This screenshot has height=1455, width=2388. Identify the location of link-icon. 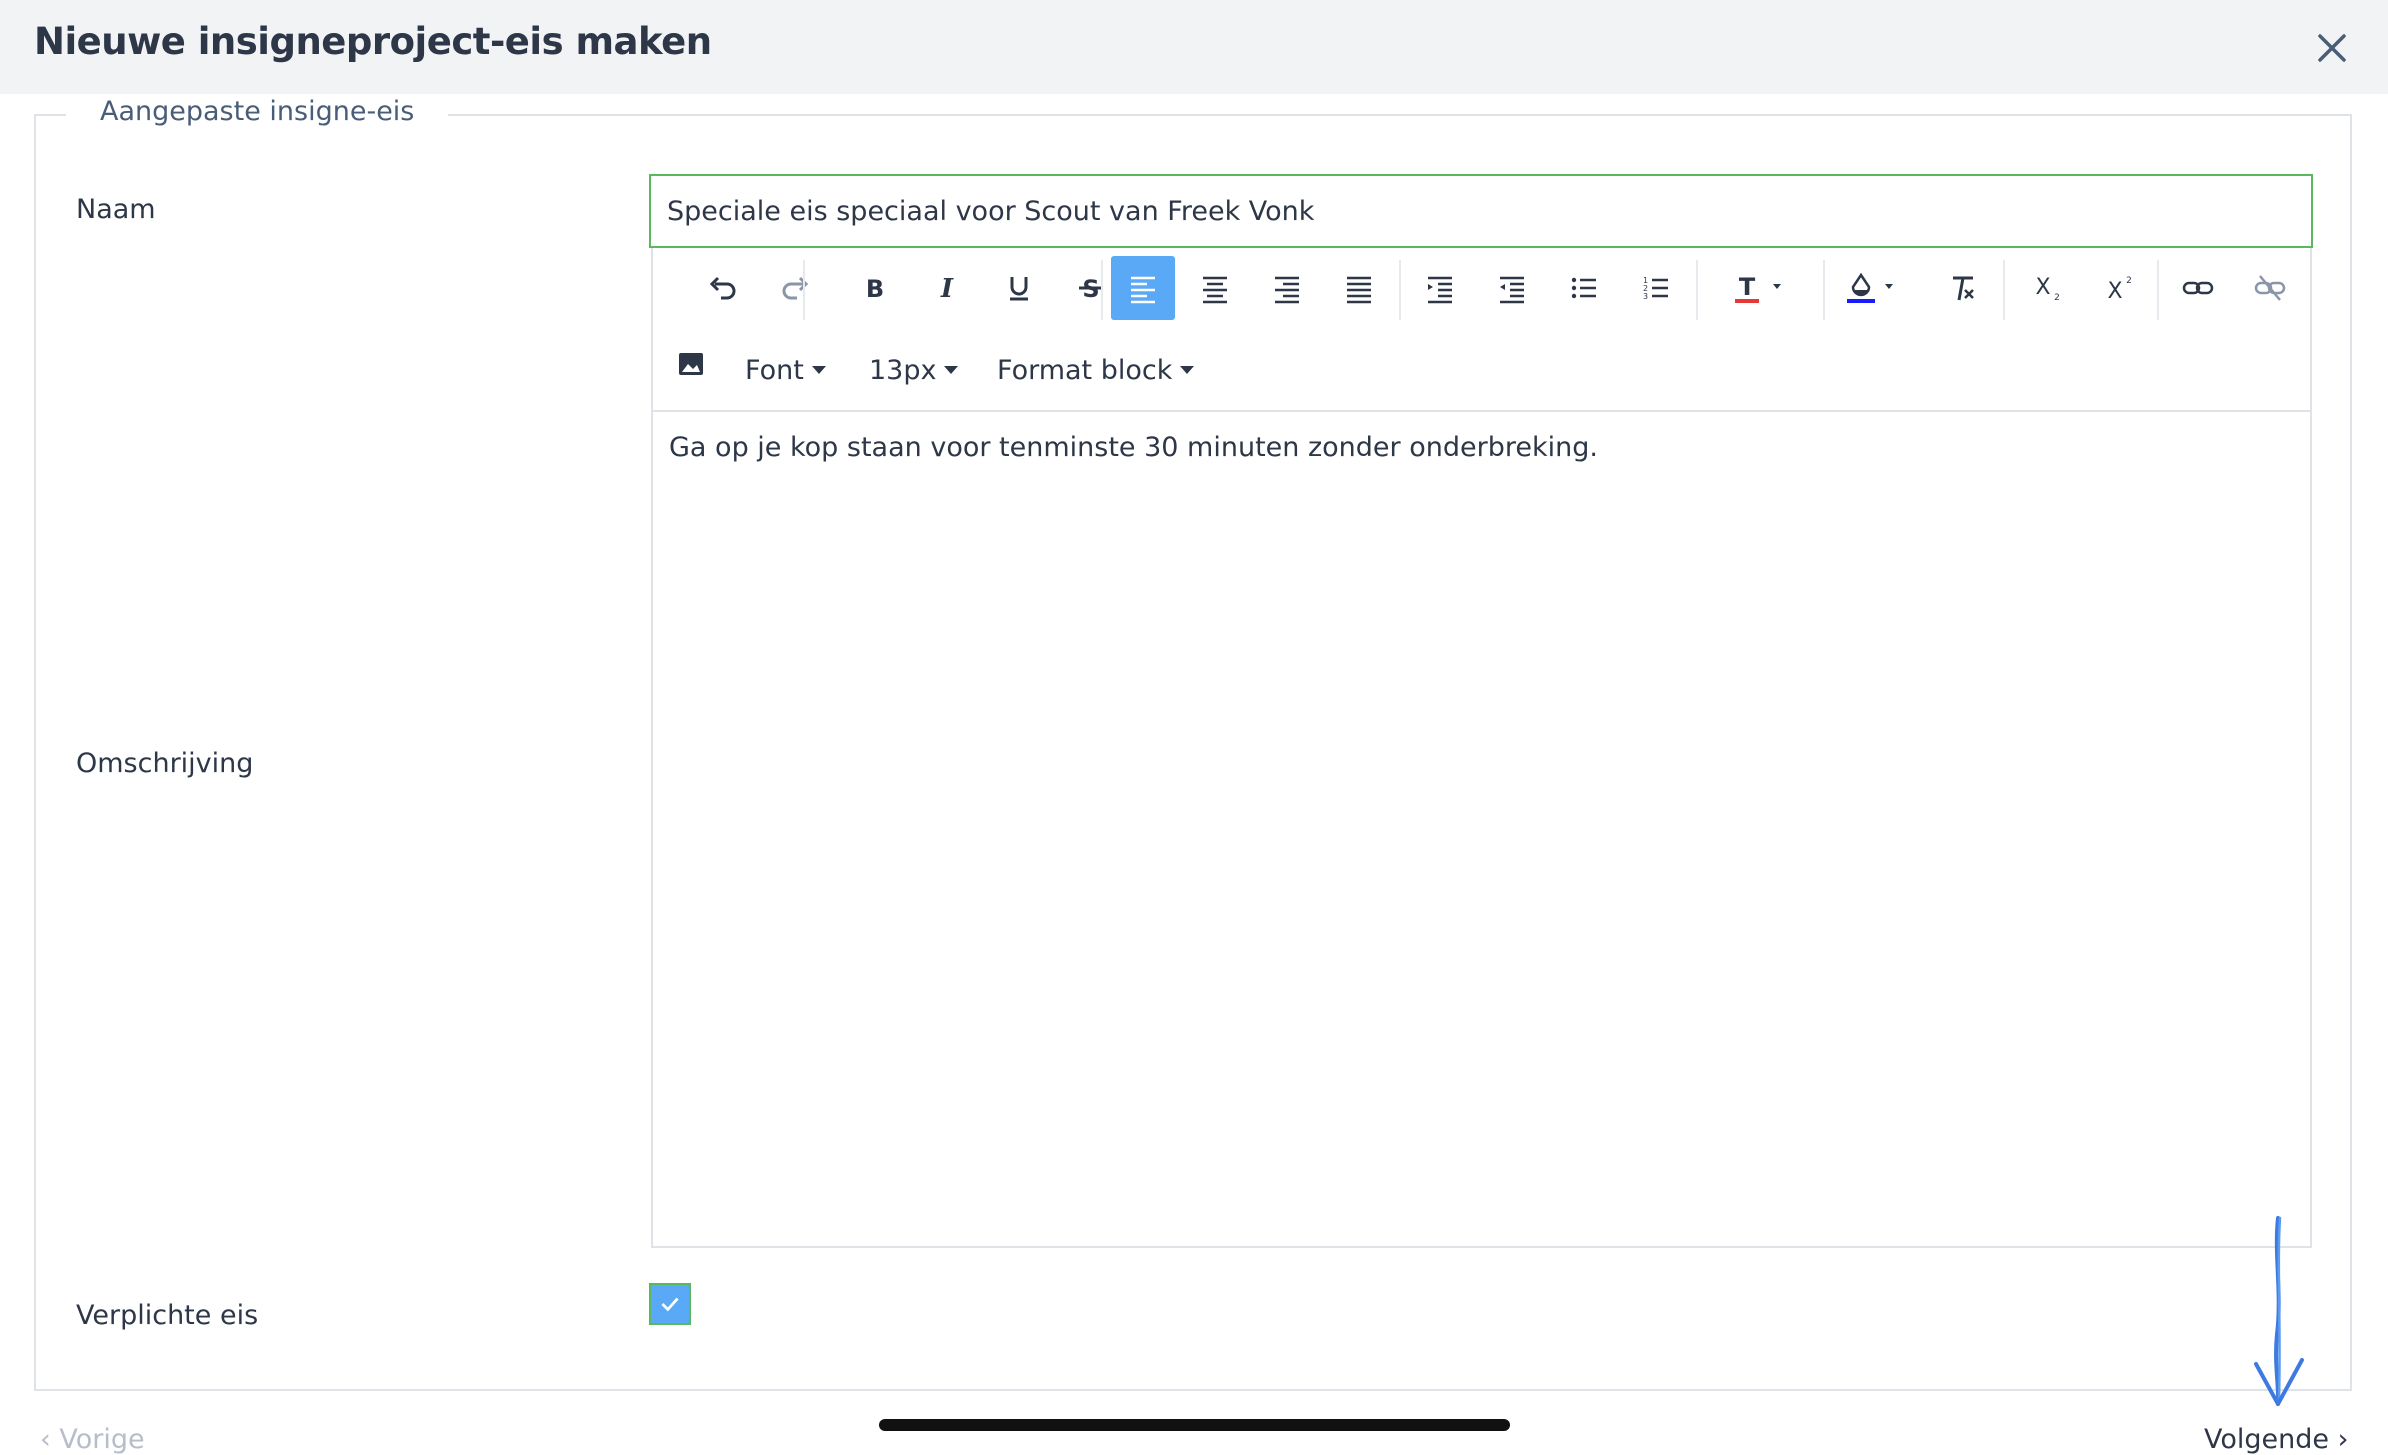
(2198, 288).